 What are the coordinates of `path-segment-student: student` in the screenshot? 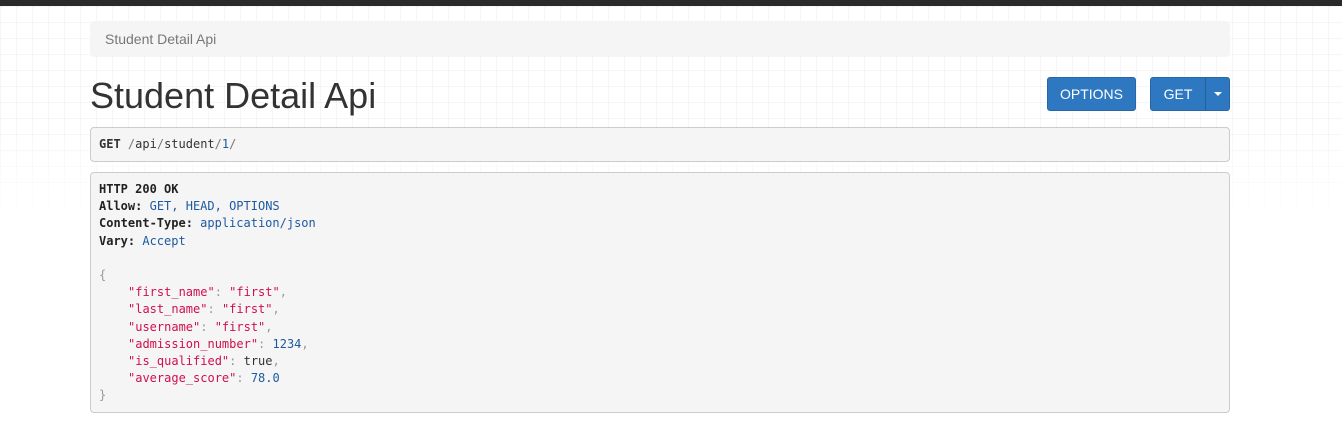 It's located at (189, 144).